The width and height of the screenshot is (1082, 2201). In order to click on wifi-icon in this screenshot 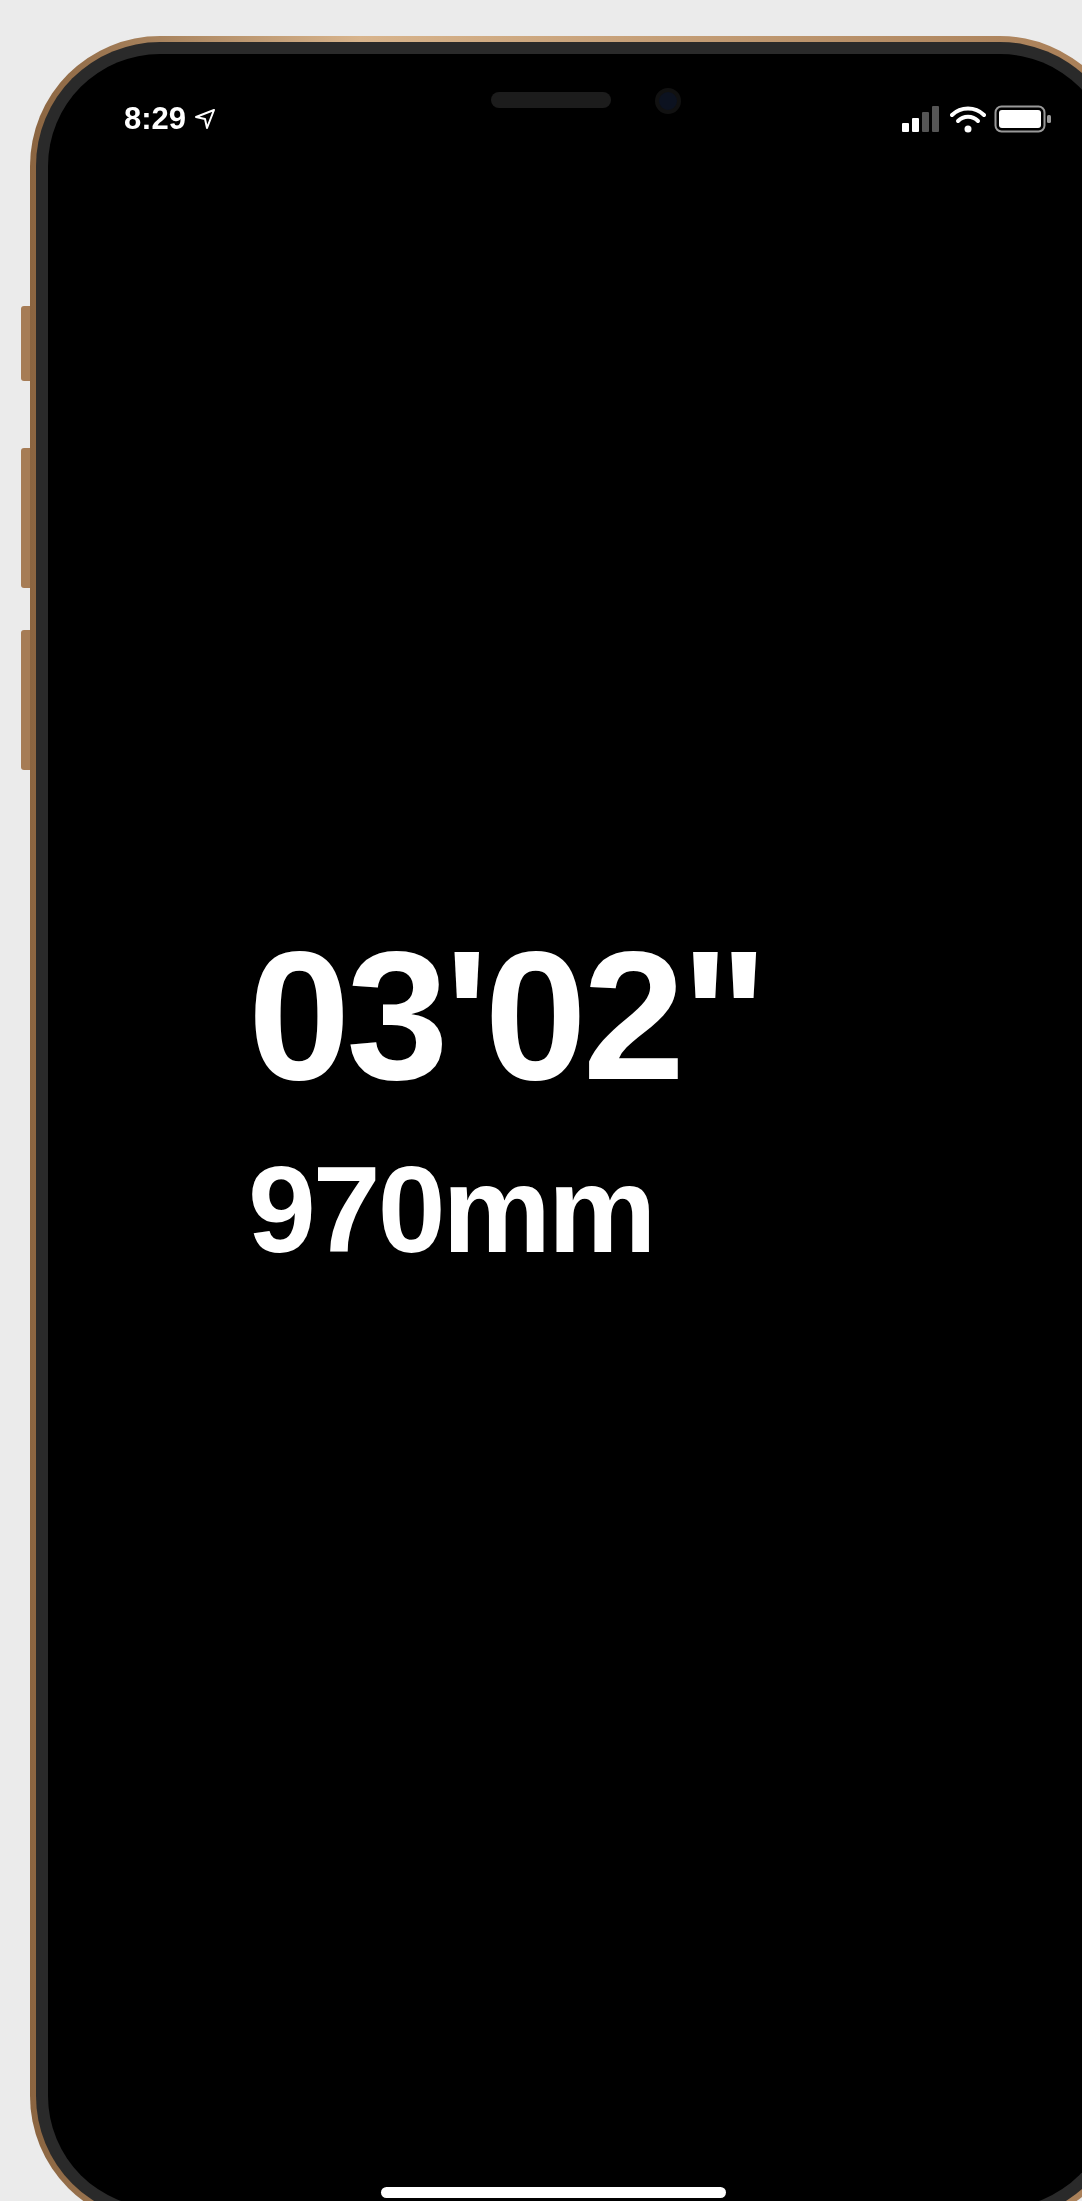, I will do `click(968, 119)`.